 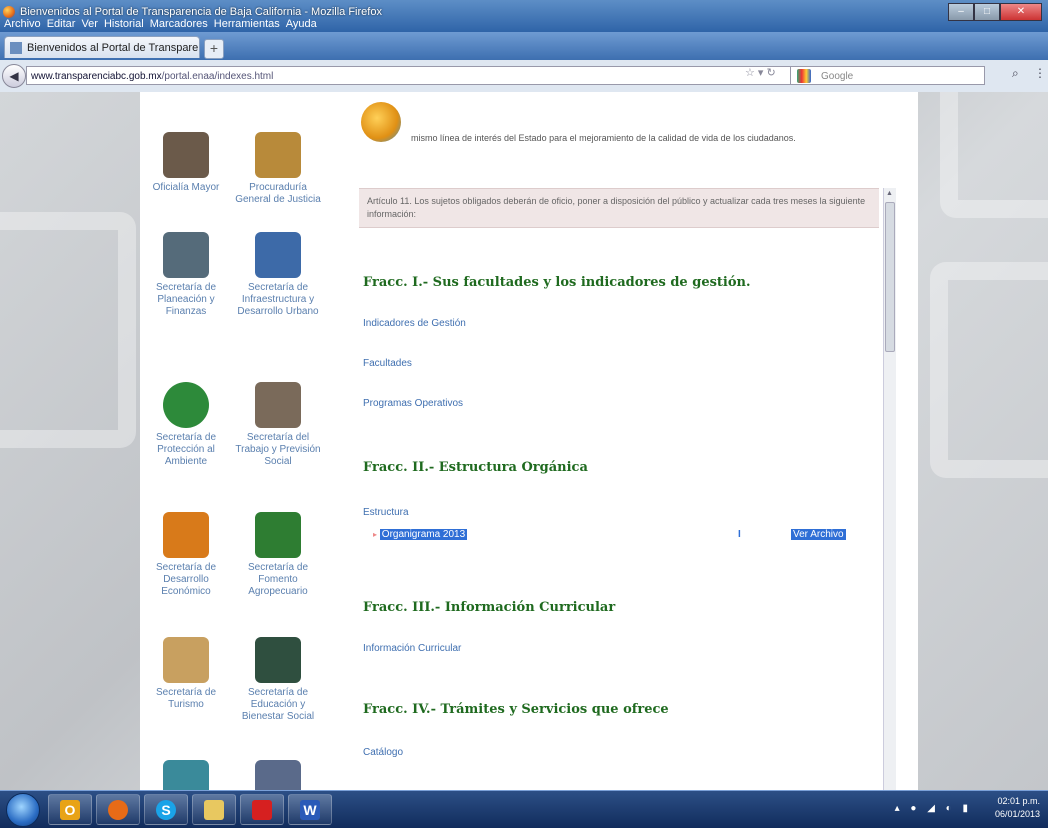 I want to click on link-catalogo: Catálogo, so click(x=383, y=752).